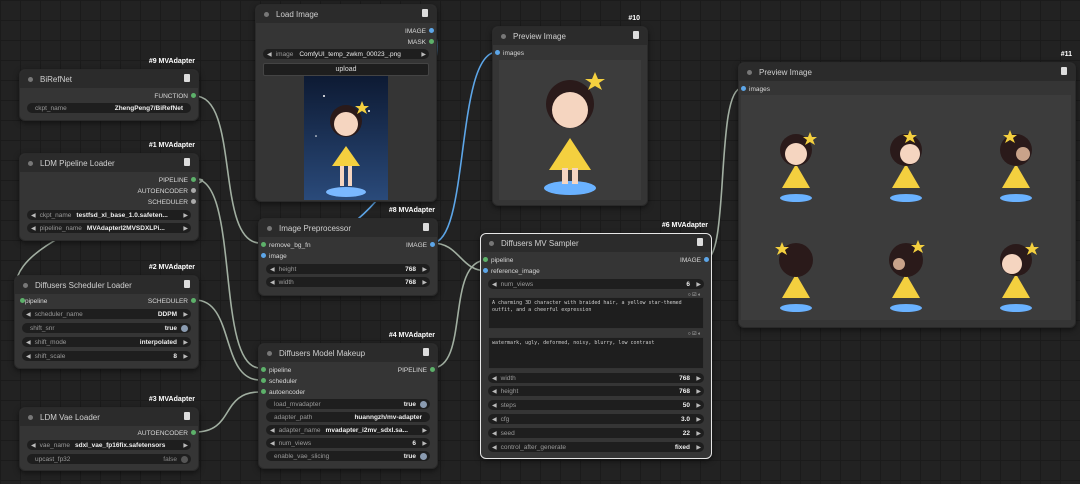 The image size is (1080, 484). Describe the element at coordinates (415, 31) in the screenshot. I see `output-label: IMAGE` at that location.